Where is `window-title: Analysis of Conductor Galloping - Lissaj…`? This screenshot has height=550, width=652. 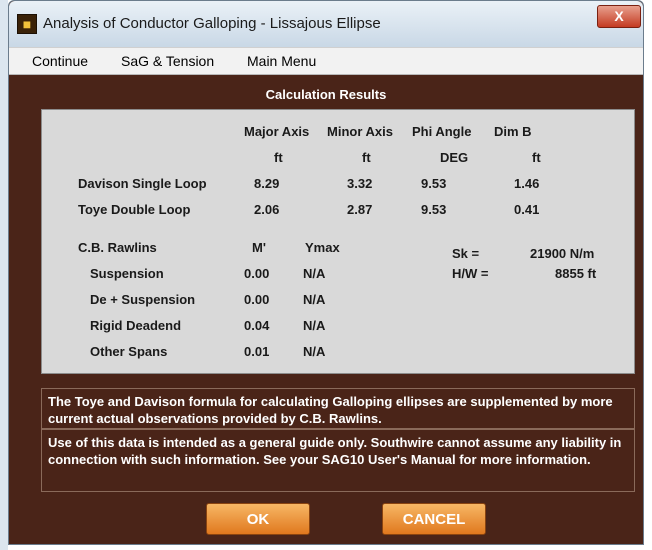
window-title: Analysis of Conductor Galloping - Lissaj… is located at coordinates (212, 23).